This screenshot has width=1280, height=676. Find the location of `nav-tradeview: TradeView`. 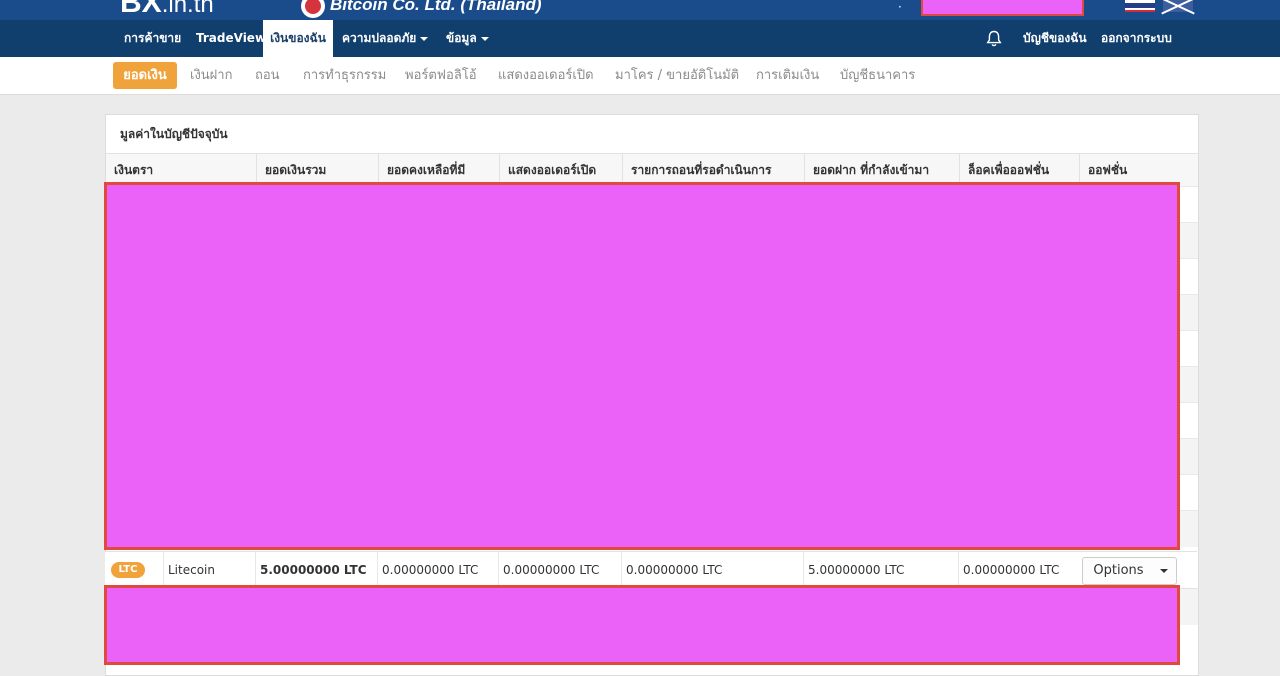

nav-tradeview: TradeView is located at coordinates (231, 38).